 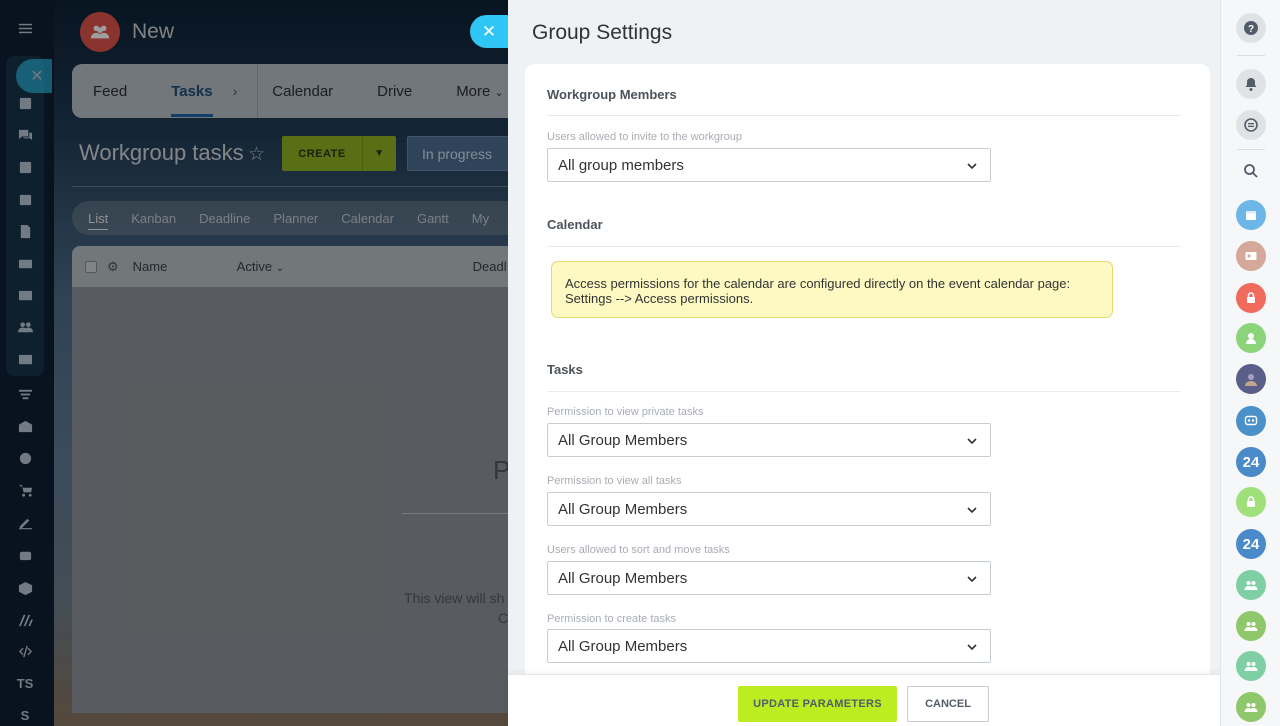 I want to click on sort-move-tasks-value: All Group Members, so click(x=623, y=578).